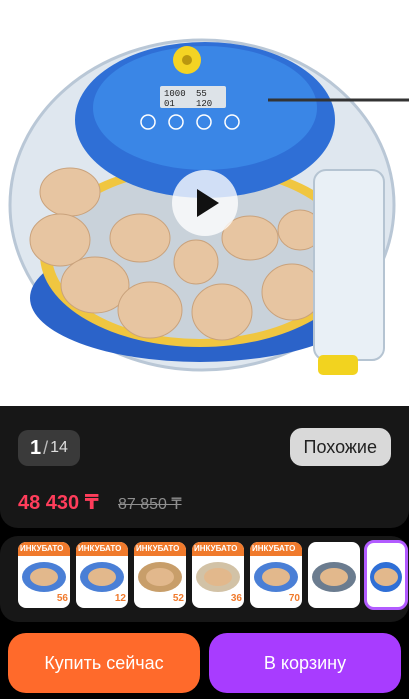  What do you see at coordinates (102, 575) in the screenshot?
I see `thumbnail: ИНКУБАТО 12` at bounding box center [102, 575].